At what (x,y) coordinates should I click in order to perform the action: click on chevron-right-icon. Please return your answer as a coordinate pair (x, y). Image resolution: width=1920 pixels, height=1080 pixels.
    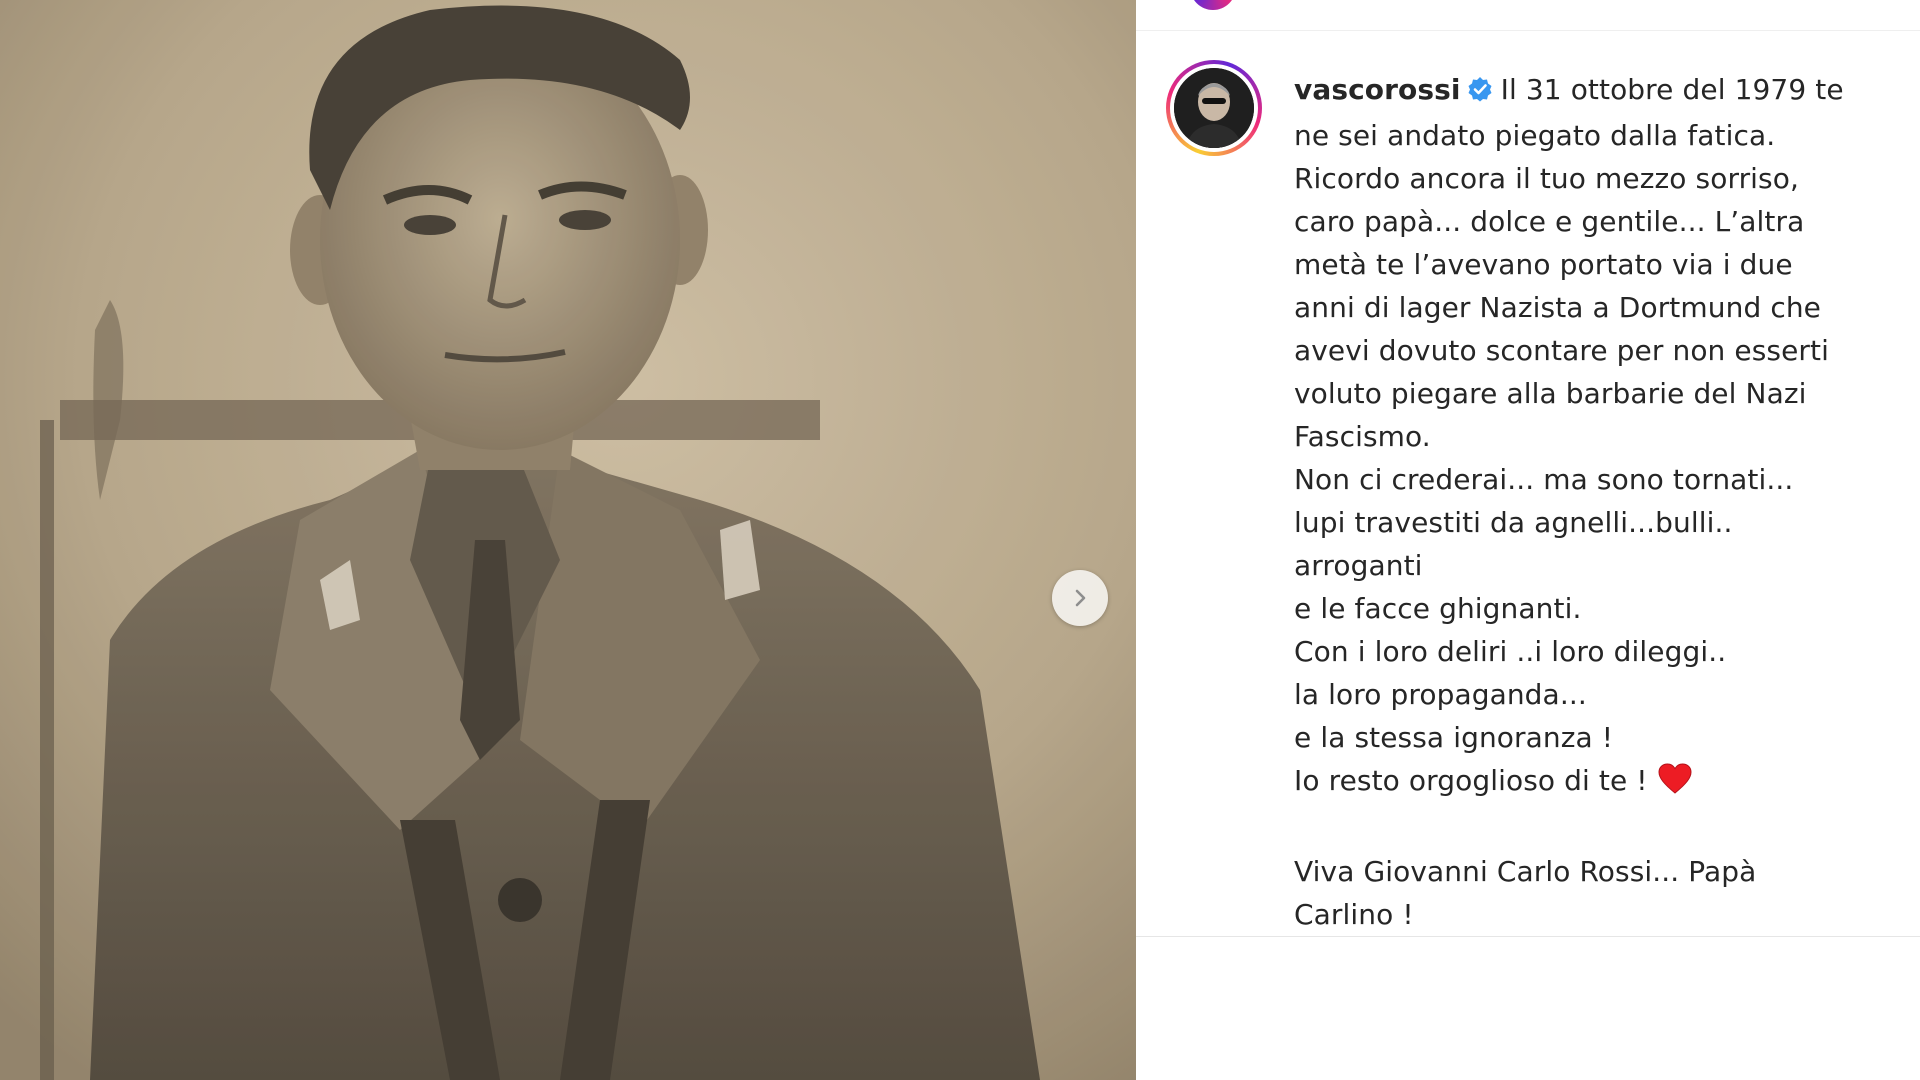
    Looking at the image, I should click on (1080, 598).